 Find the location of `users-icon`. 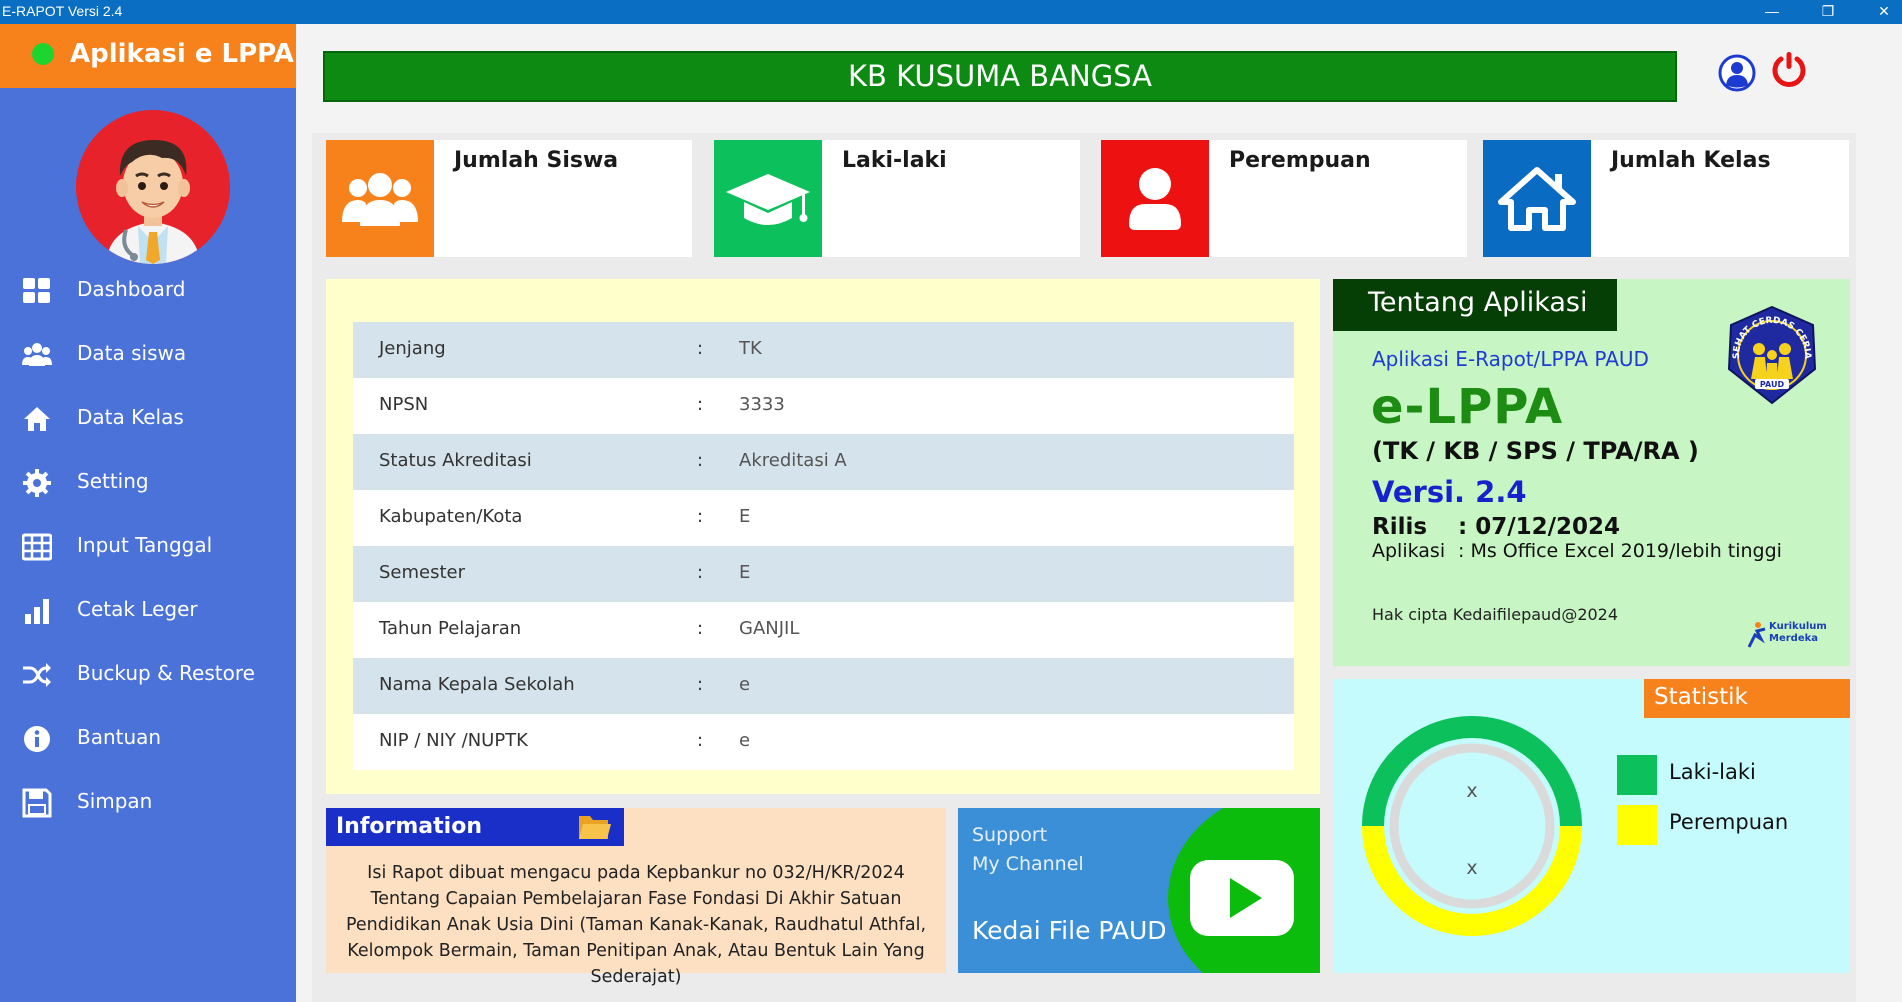

users-icon is located at coordinates (37, 354).